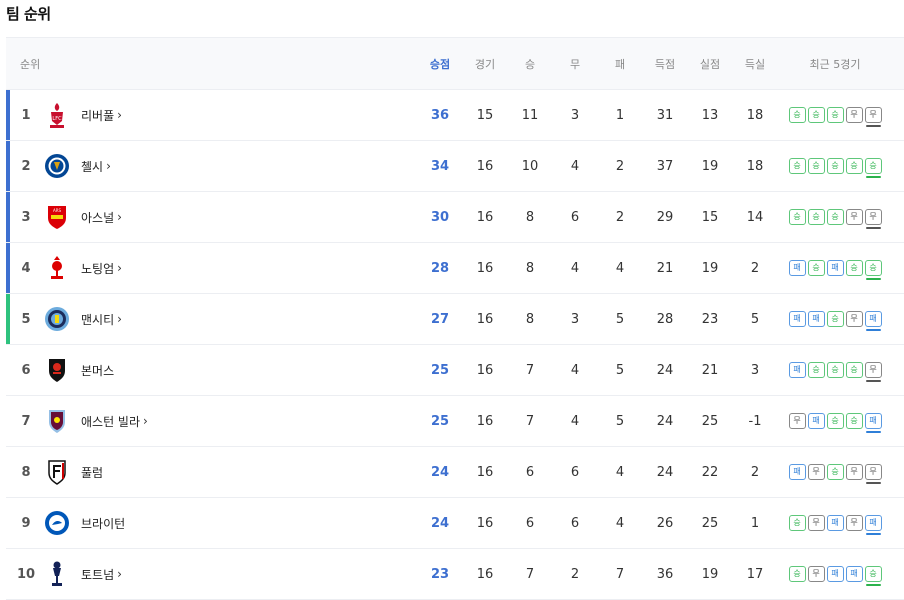  I want to click on lost: 1, so click(620, 115).